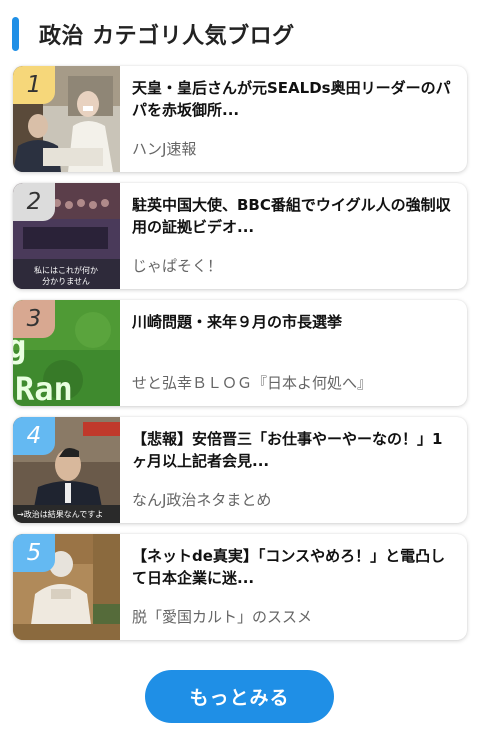 The height and width of the screenshot is (746, 480). I want to click on thumbnail-2: 私にはこれが何か 分かりません 2, so click(66, 236).